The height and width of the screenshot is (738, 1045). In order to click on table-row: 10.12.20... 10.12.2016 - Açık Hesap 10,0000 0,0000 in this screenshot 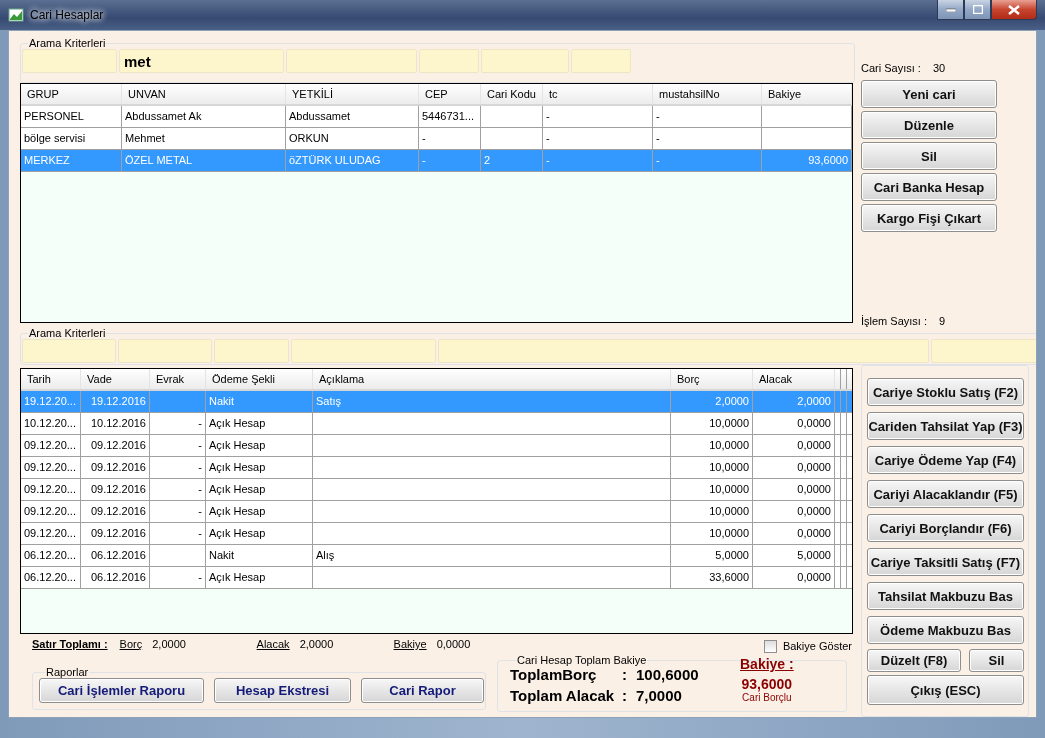, I will do `click(436, 424)`.